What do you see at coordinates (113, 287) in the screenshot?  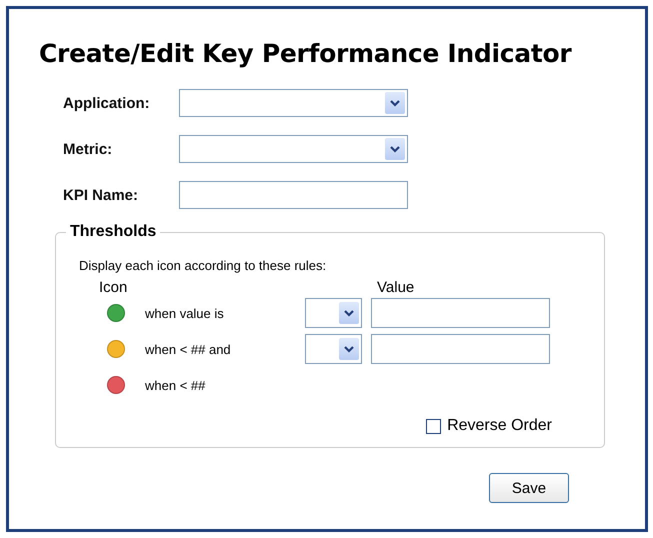 I see `column-header: Icon` at bounding box center [113, 287].